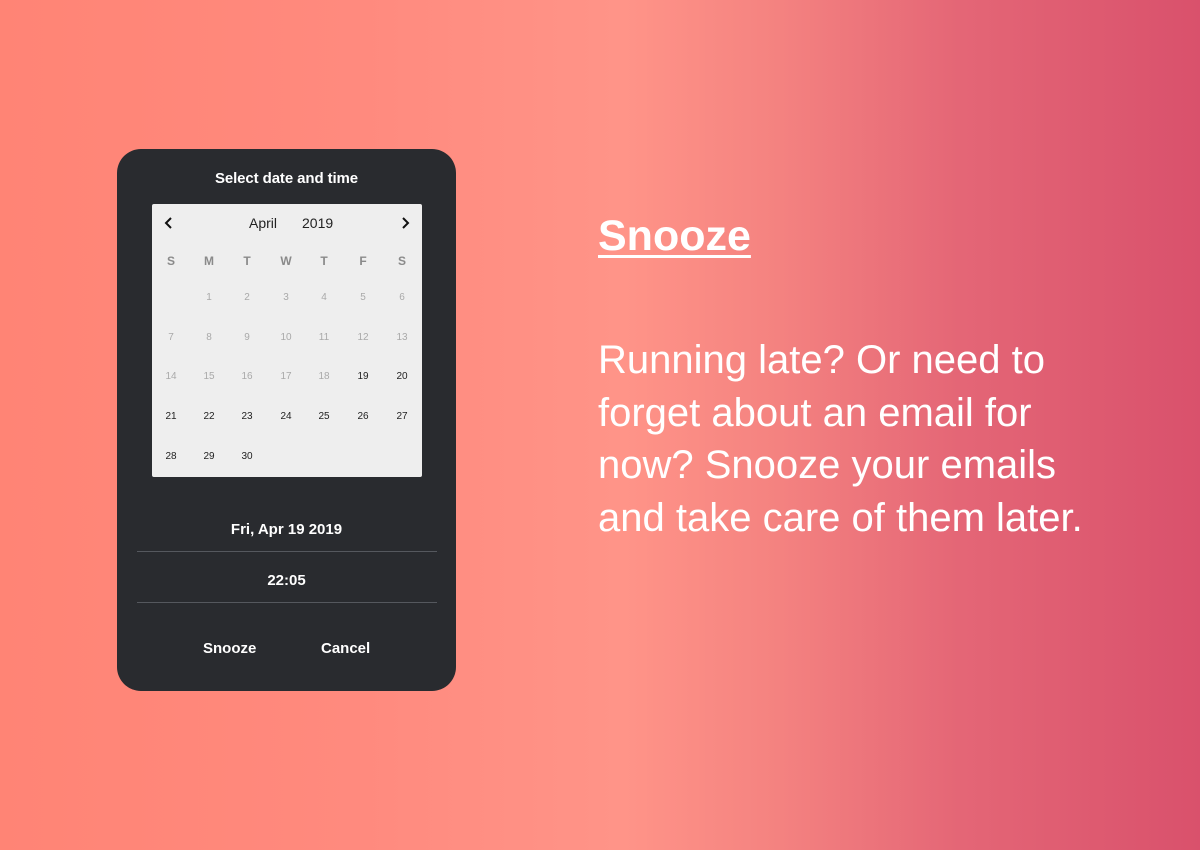  Describe the element at coordinates (402, 297) in the screenshot. I see `calendar-day: 6` at that location.